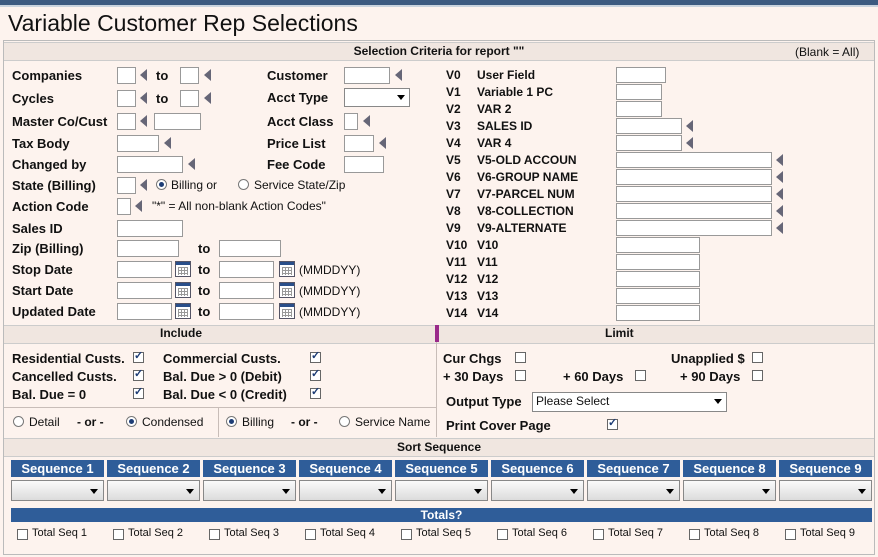 The width and height of the screenshot is (878, 557). Describe the element at coordinates (131, 421) in the screenshot. I see `condensed-radio` at that location.